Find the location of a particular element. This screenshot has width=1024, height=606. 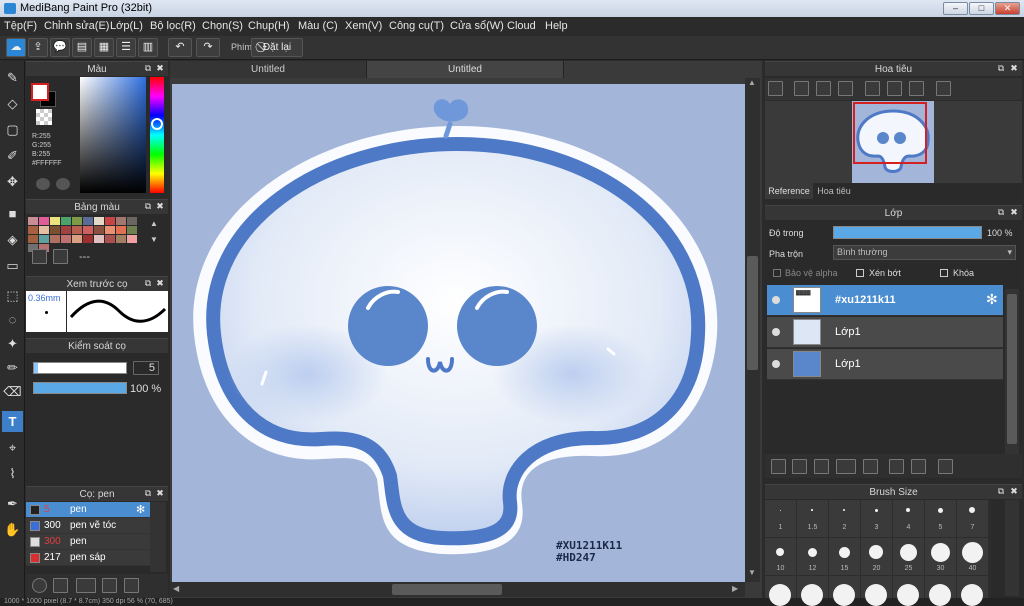

layer-menu-icon is located at coordinates (846, 466).